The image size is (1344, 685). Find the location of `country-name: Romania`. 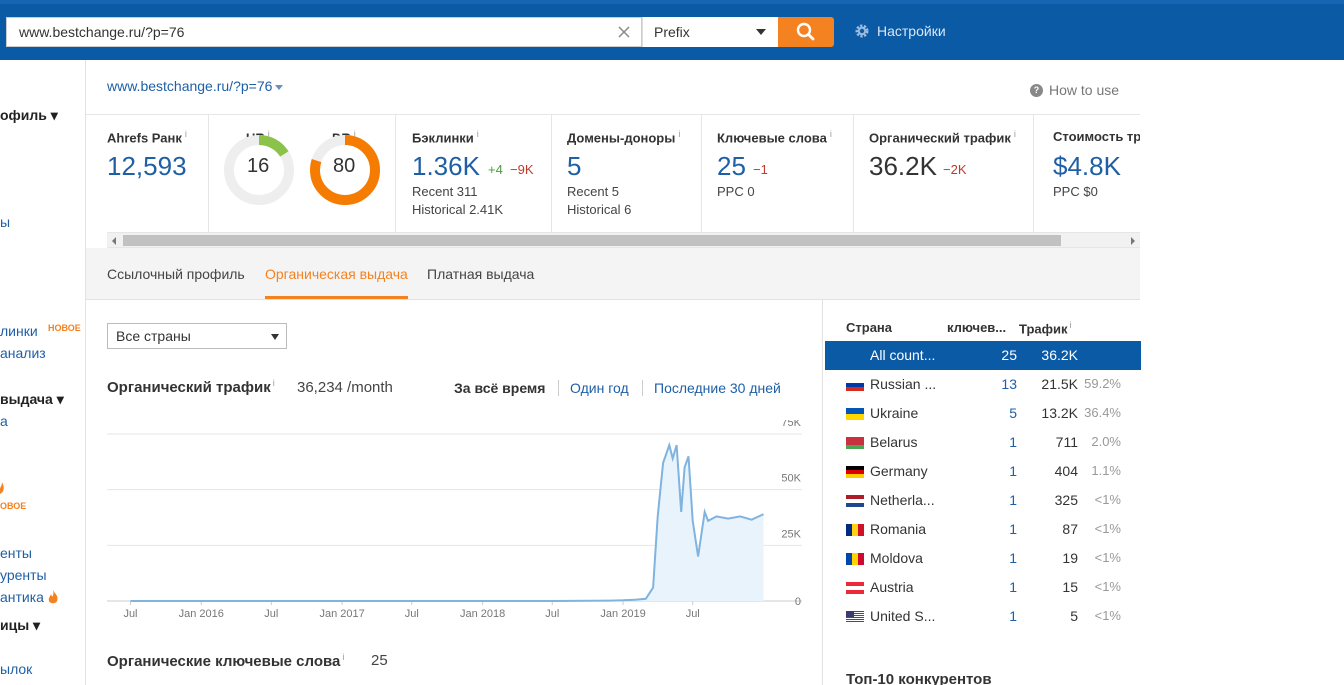

country-name: Romania is located at coordinates (905, 529).